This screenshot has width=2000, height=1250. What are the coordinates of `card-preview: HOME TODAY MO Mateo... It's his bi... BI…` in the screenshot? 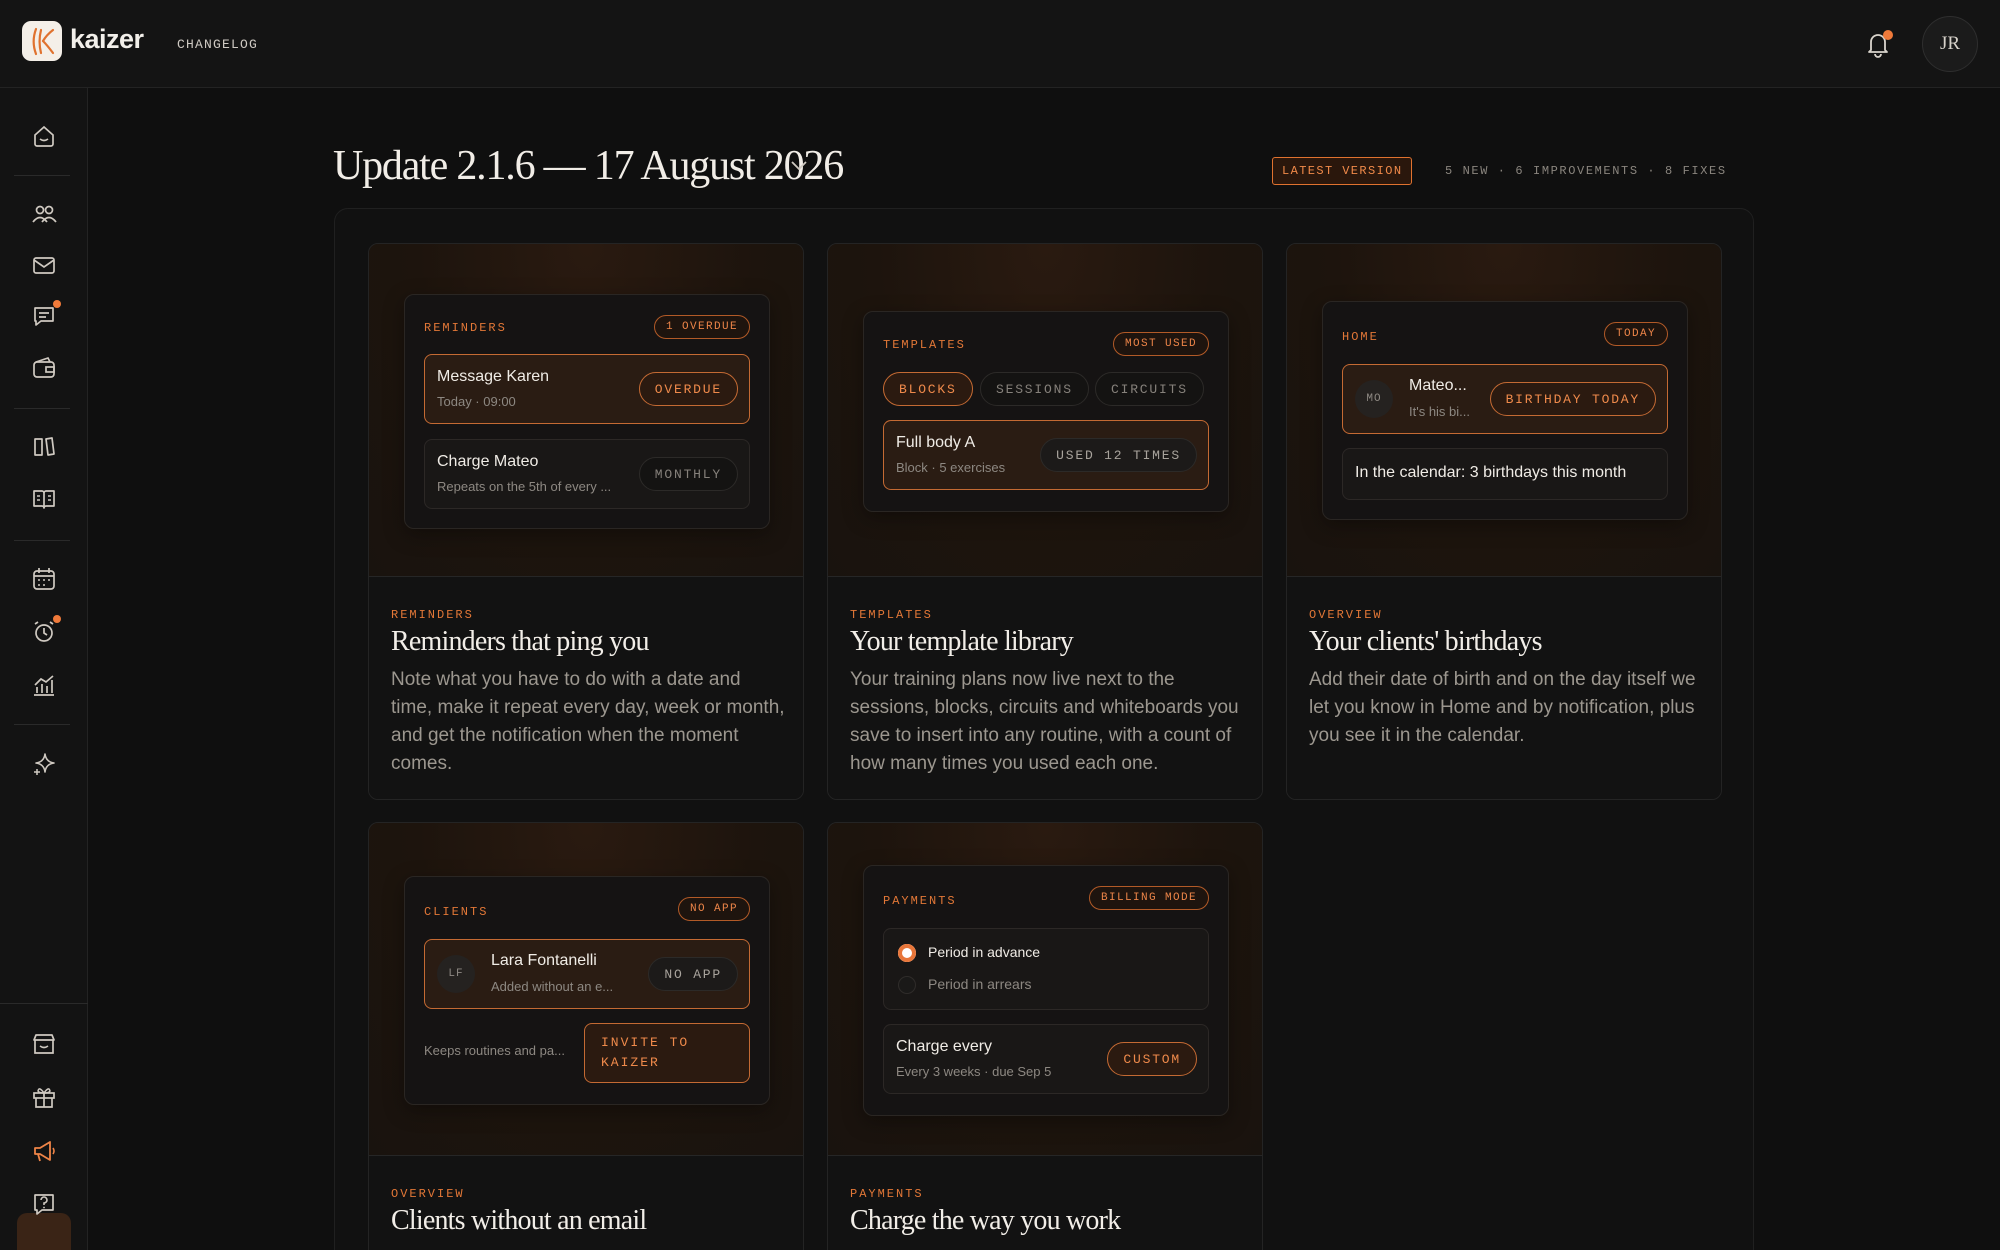 It's located at (1504, 410).